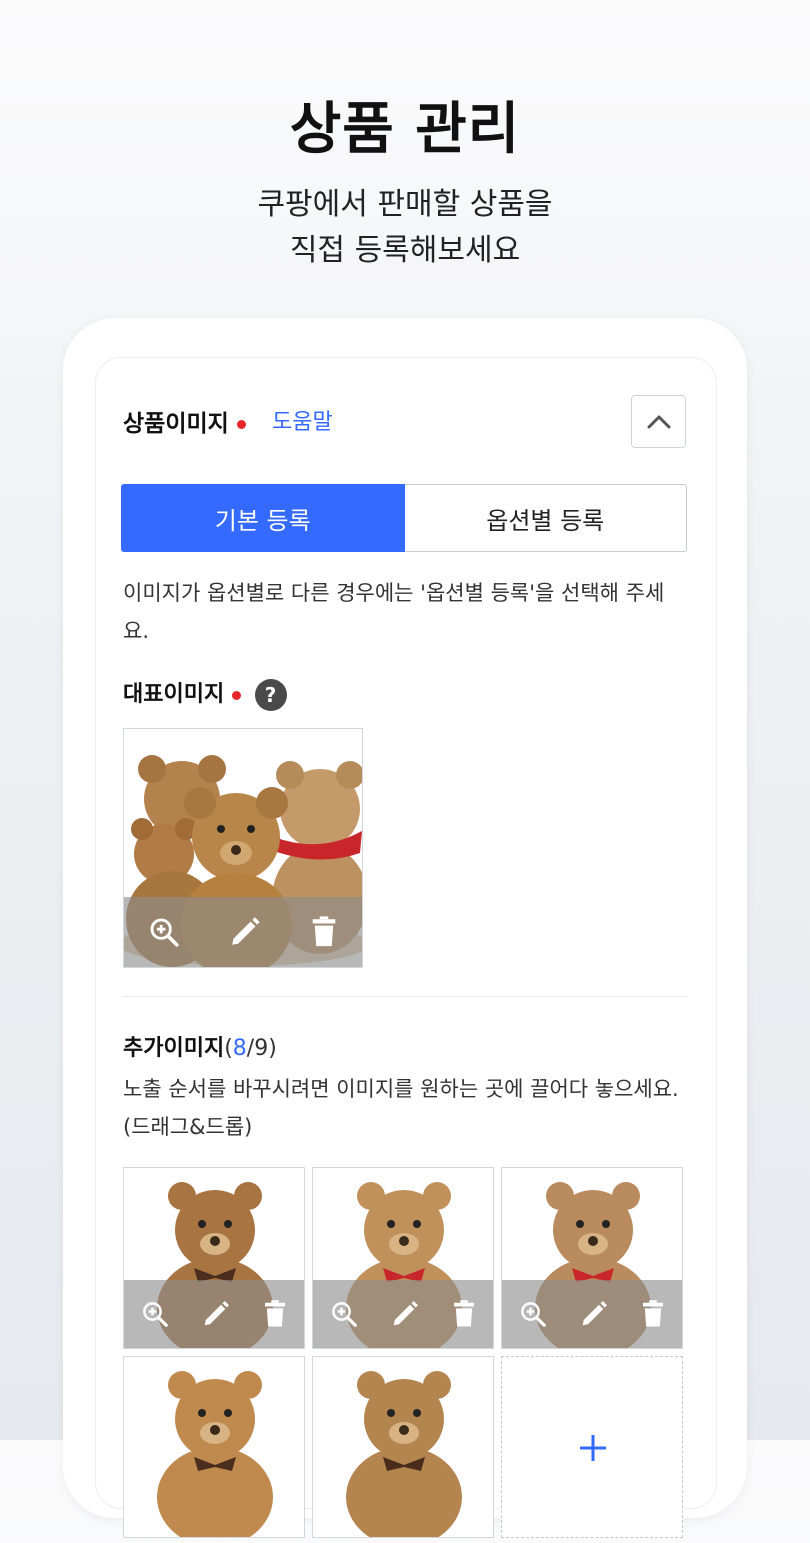 The image size is (810, 1543). I want to click on additional-images-title: 추가이미지(8/9), so click(200, 1046).